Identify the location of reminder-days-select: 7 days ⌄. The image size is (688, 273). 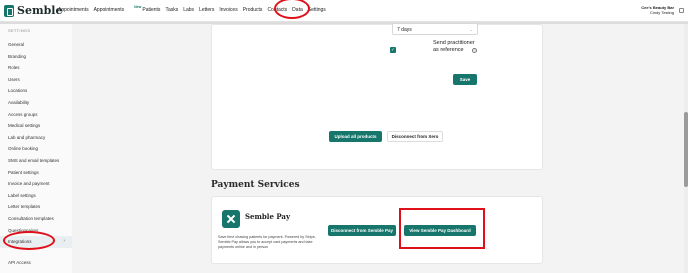
(435, 29).